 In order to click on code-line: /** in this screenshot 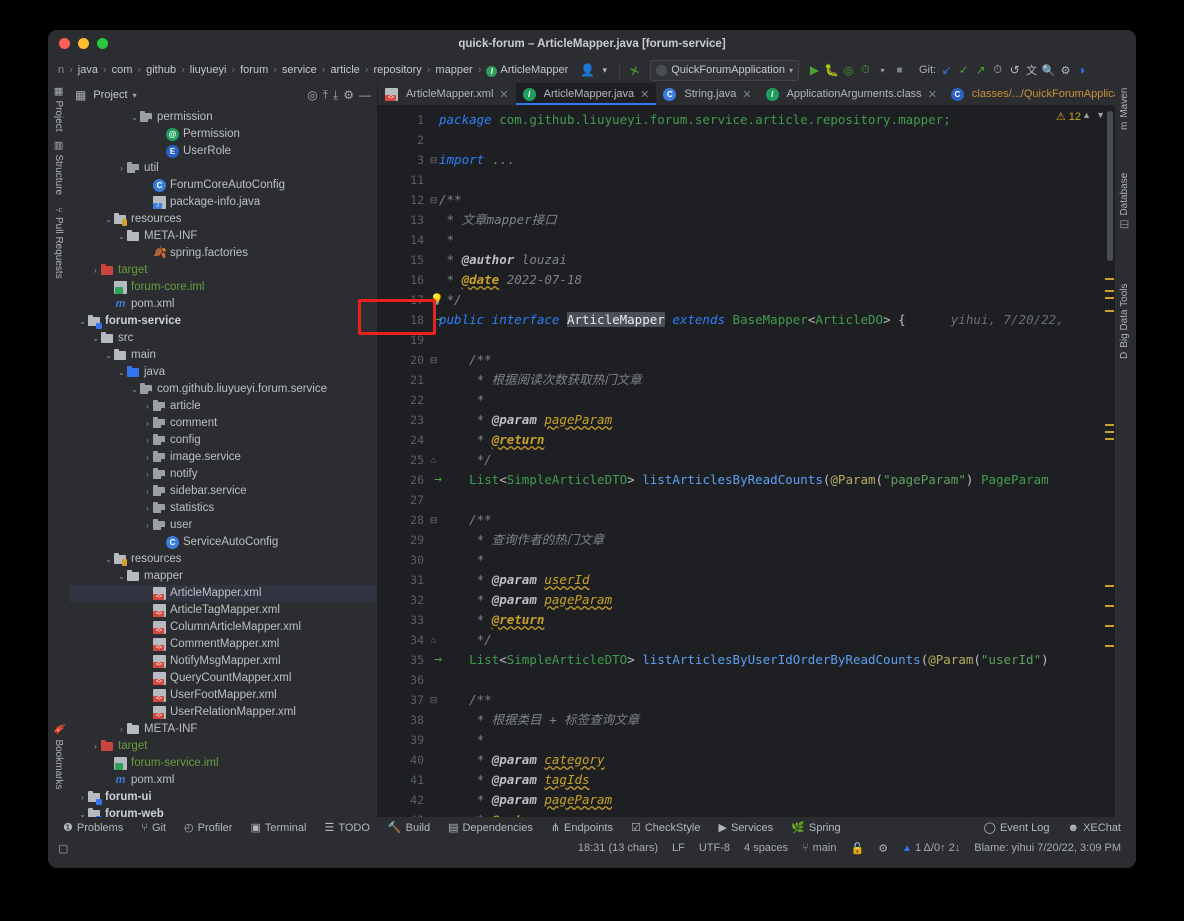, I will do `click(771, 360)`.